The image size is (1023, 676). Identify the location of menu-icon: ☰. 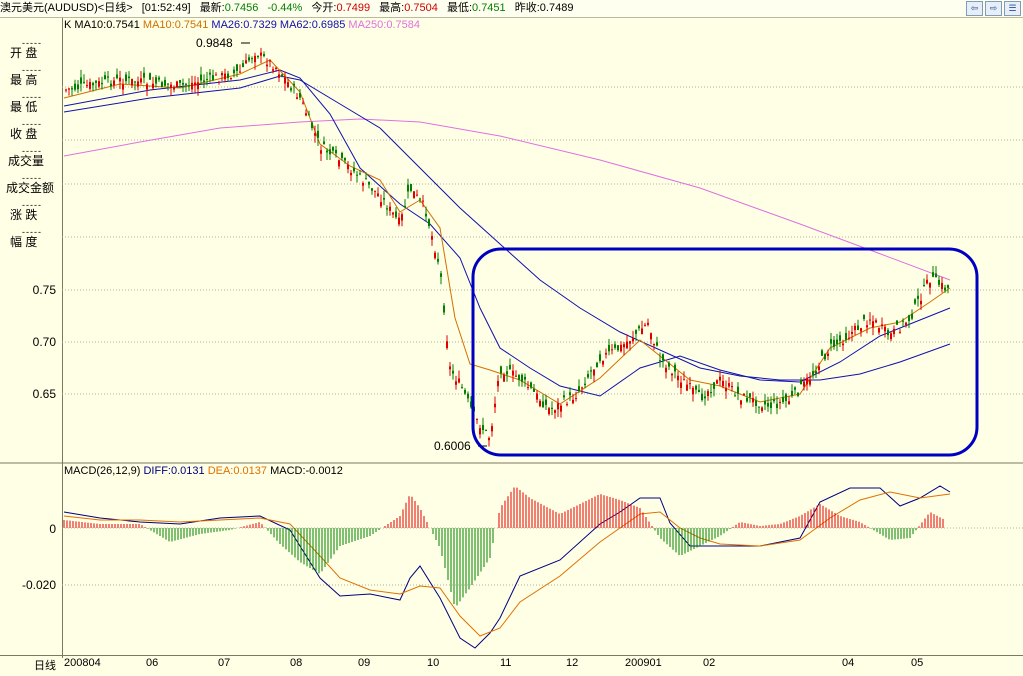
(1012, 8).